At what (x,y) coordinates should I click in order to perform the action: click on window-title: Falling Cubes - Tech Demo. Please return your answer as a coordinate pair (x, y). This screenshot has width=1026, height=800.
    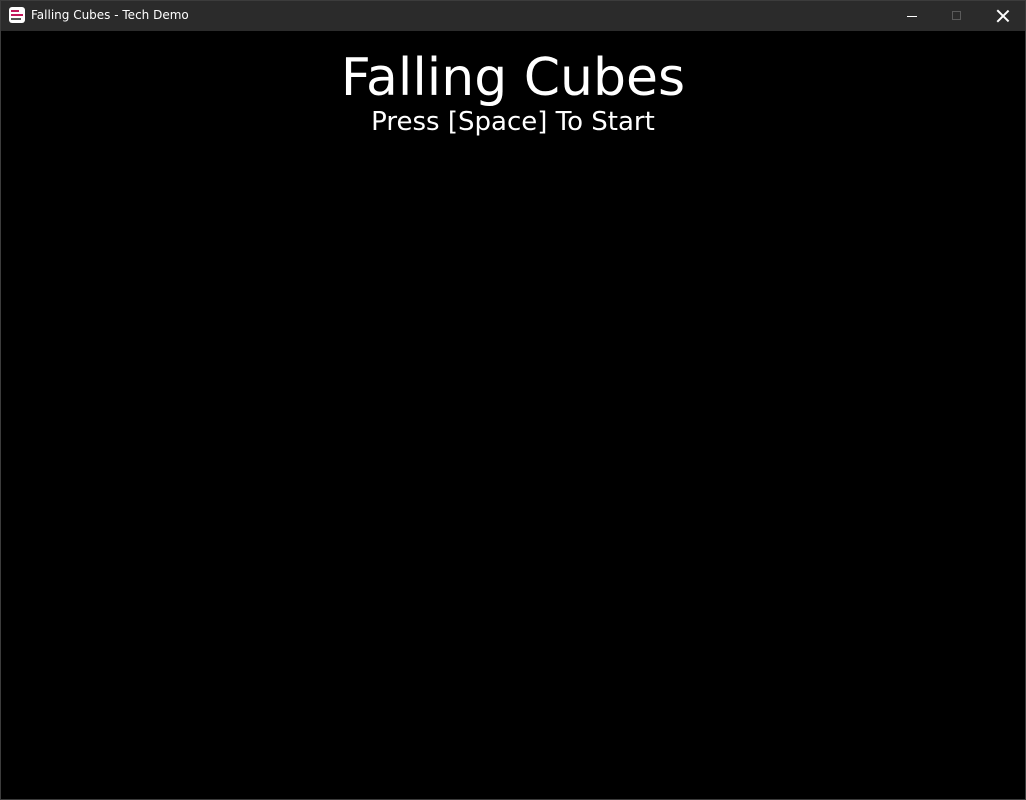
    Looking at the image, I should click on (110, 15).